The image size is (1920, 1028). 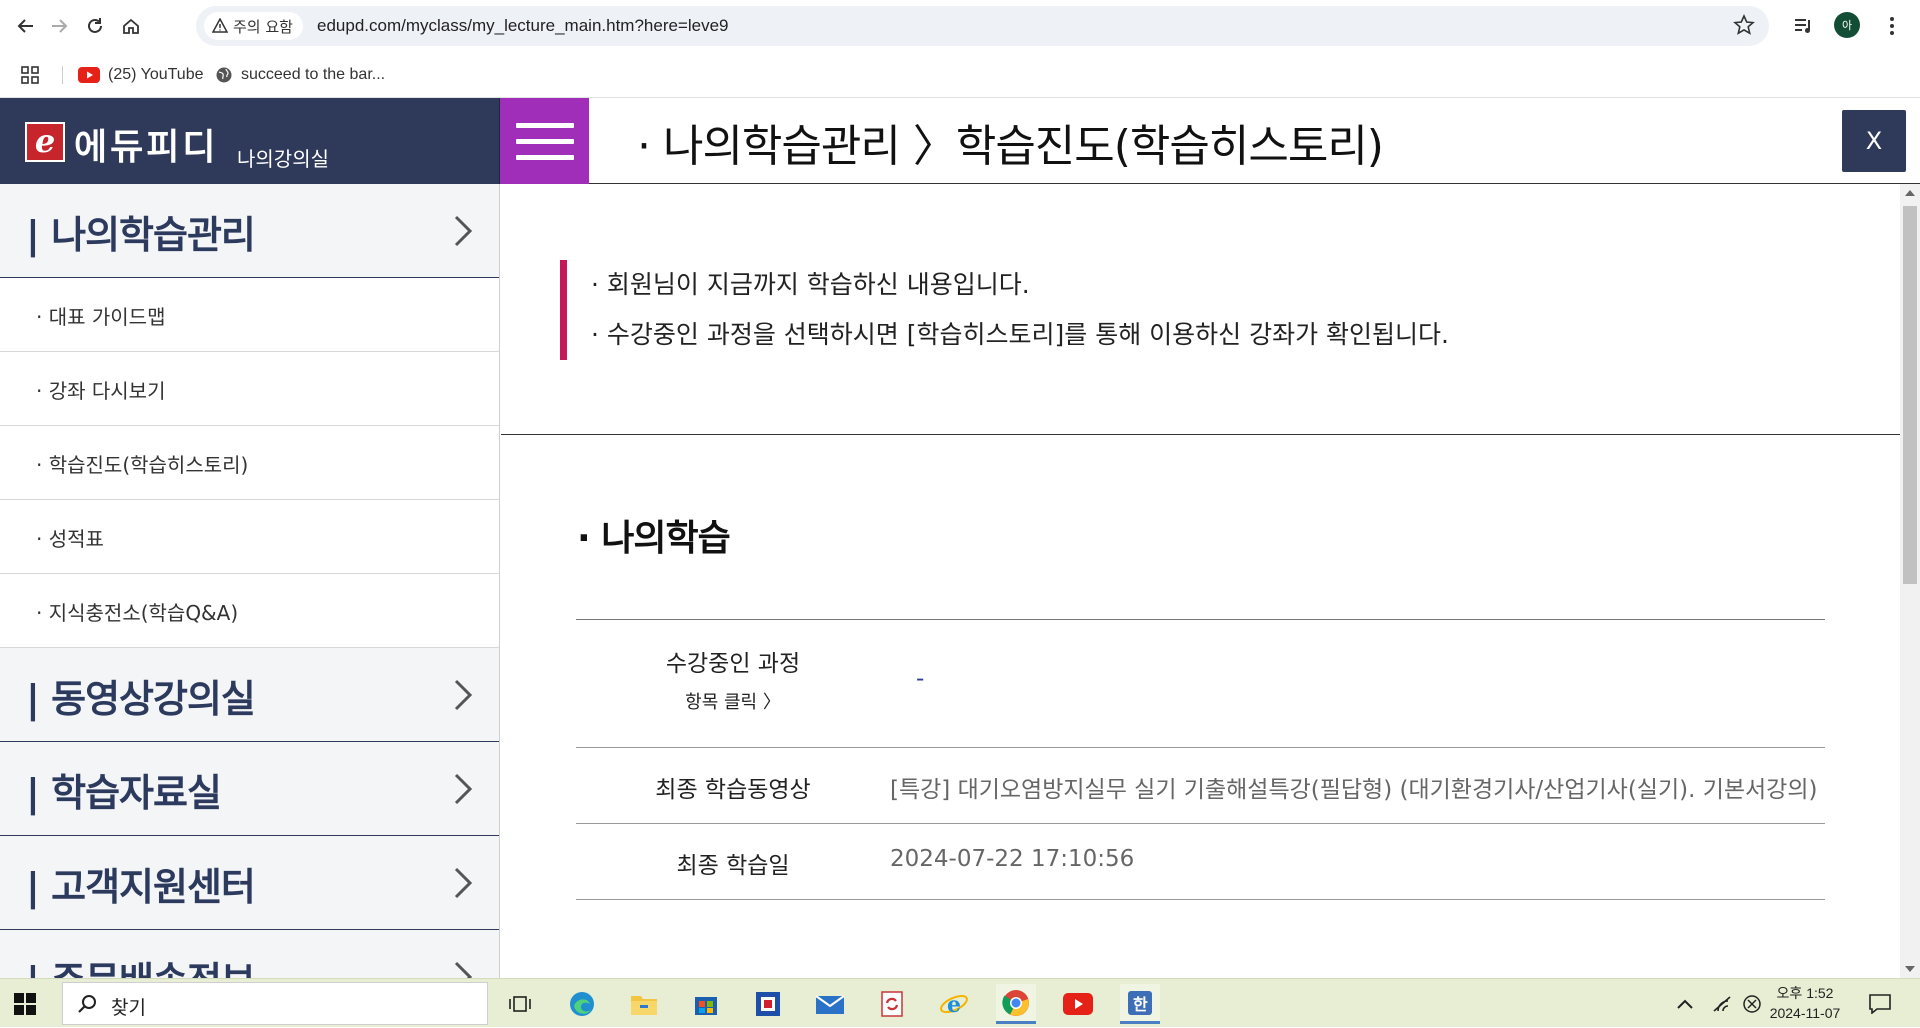 What do you see at coordinates (141, 235) in the screenshot?
I see `sidebar-section-title: | 나의학습관리` at bounding box center [141, 235].